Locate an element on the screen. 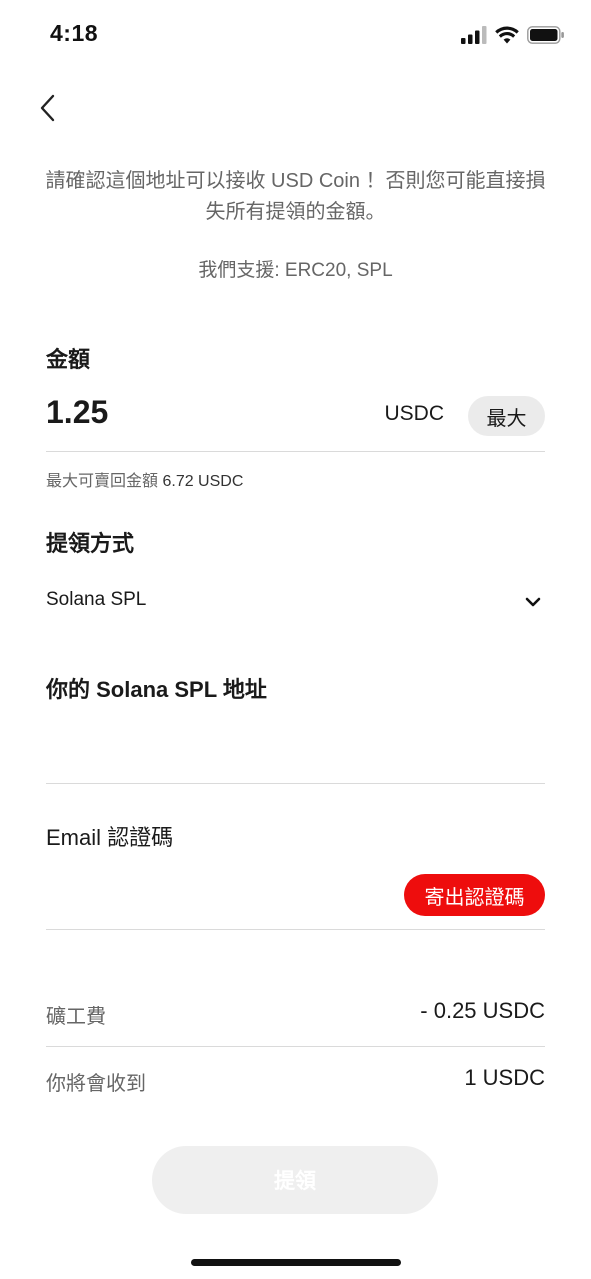 The width and height of the screenshot is (591, 1279). supported-networks-text: 我們支援: ERC20, SPL is located at coordinates (295, 270).